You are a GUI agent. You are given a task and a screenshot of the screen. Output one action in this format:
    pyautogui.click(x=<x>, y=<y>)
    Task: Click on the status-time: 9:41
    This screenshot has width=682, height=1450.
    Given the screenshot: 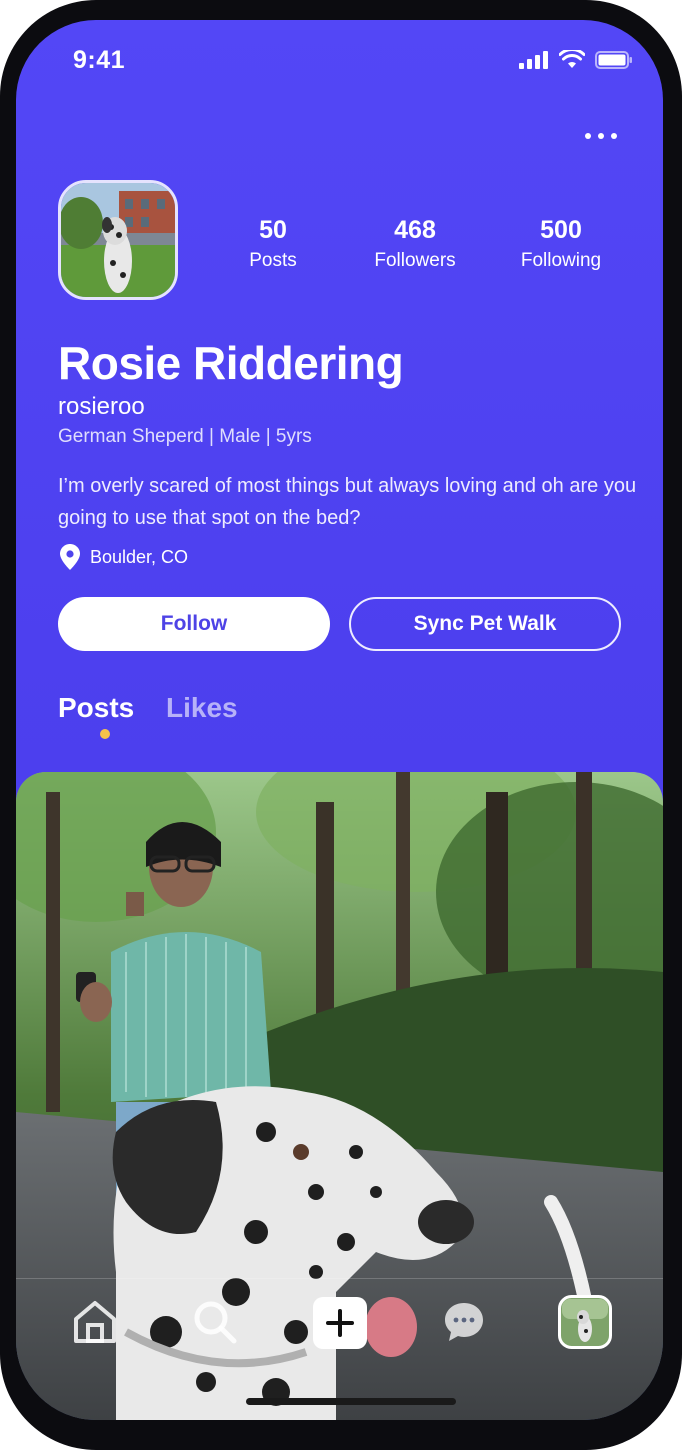 What is the action you would take?
    pyautogui.click(x=99, y=60)
    